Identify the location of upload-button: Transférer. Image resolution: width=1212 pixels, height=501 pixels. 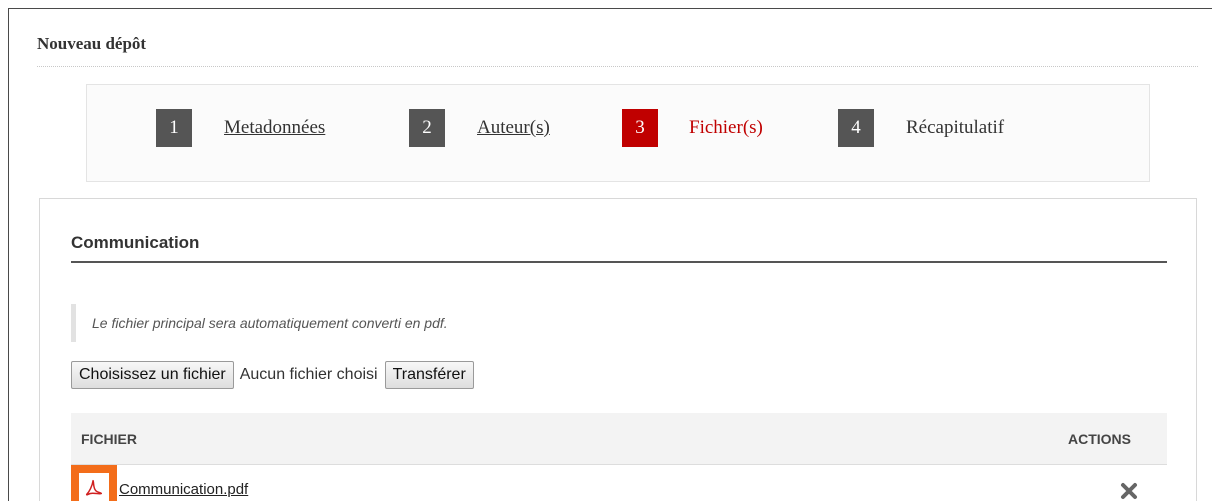
(429, 375).